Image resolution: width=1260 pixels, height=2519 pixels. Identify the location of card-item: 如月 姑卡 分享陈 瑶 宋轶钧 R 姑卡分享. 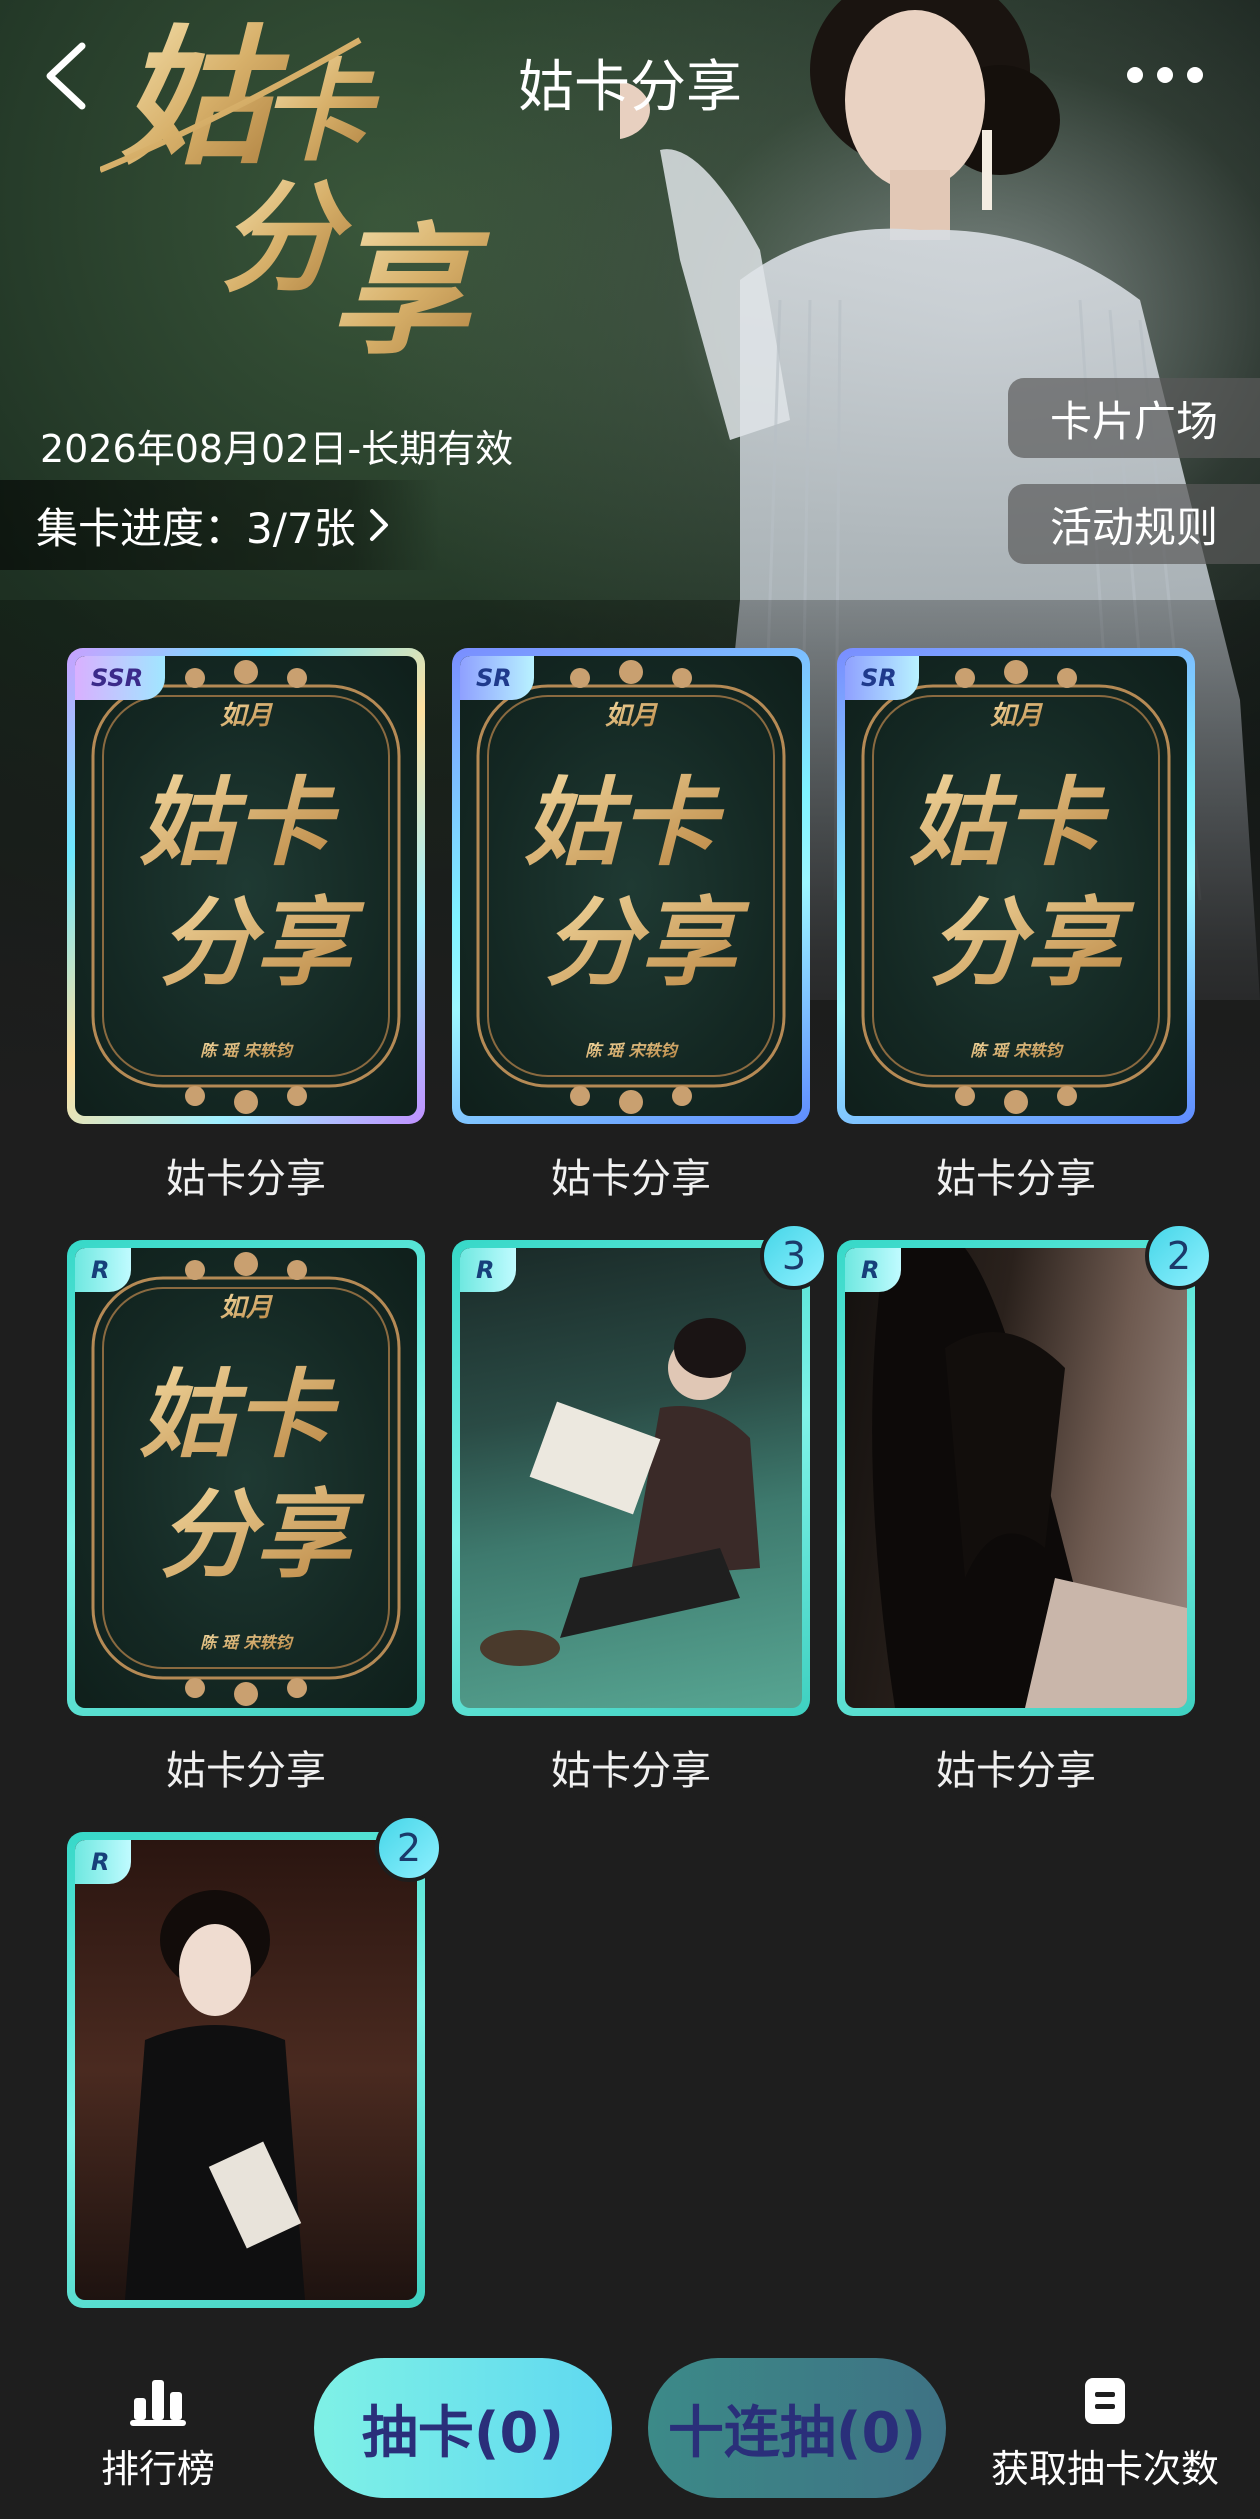
(246, 1518).